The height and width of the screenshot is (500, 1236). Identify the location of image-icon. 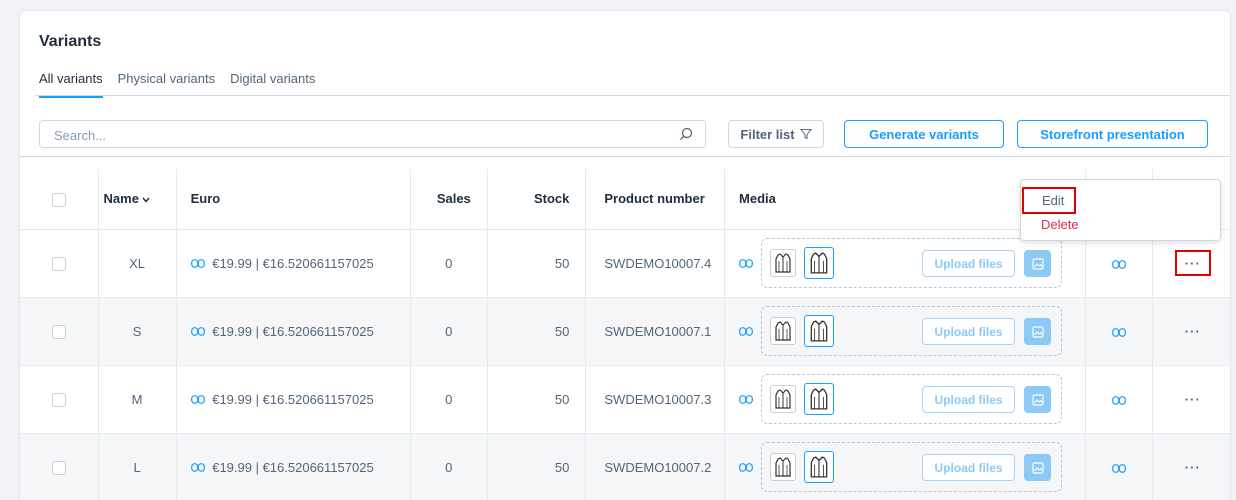
(1037, 468).